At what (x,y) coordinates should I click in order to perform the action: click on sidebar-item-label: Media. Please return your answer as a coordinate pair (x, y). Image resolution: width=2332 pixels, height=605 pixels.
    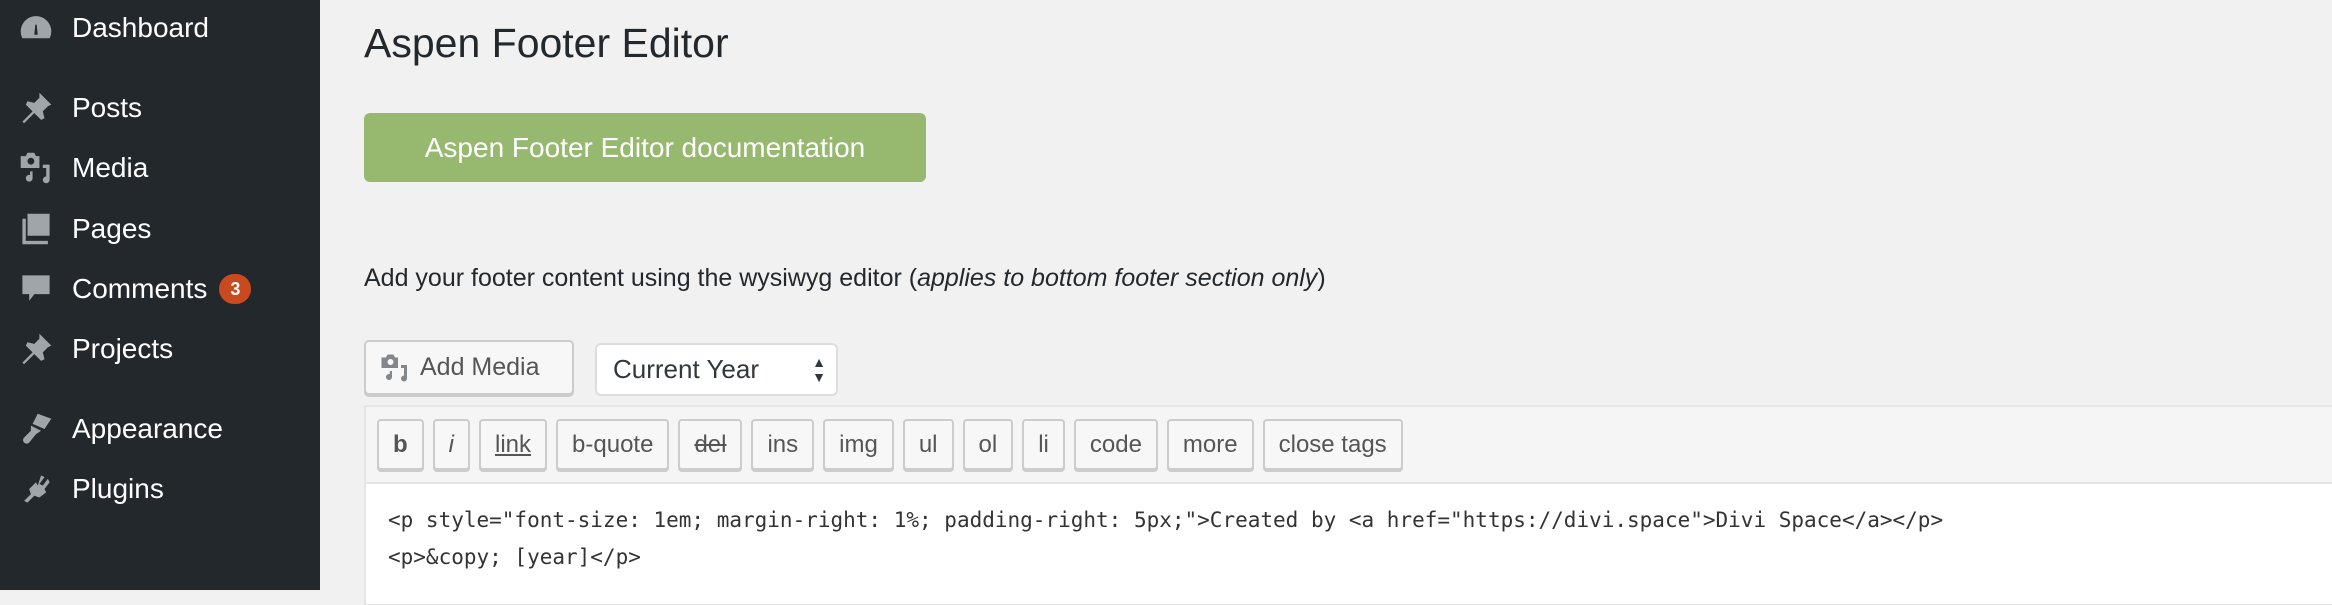
    Looking at the image, I should click on (110, 167).